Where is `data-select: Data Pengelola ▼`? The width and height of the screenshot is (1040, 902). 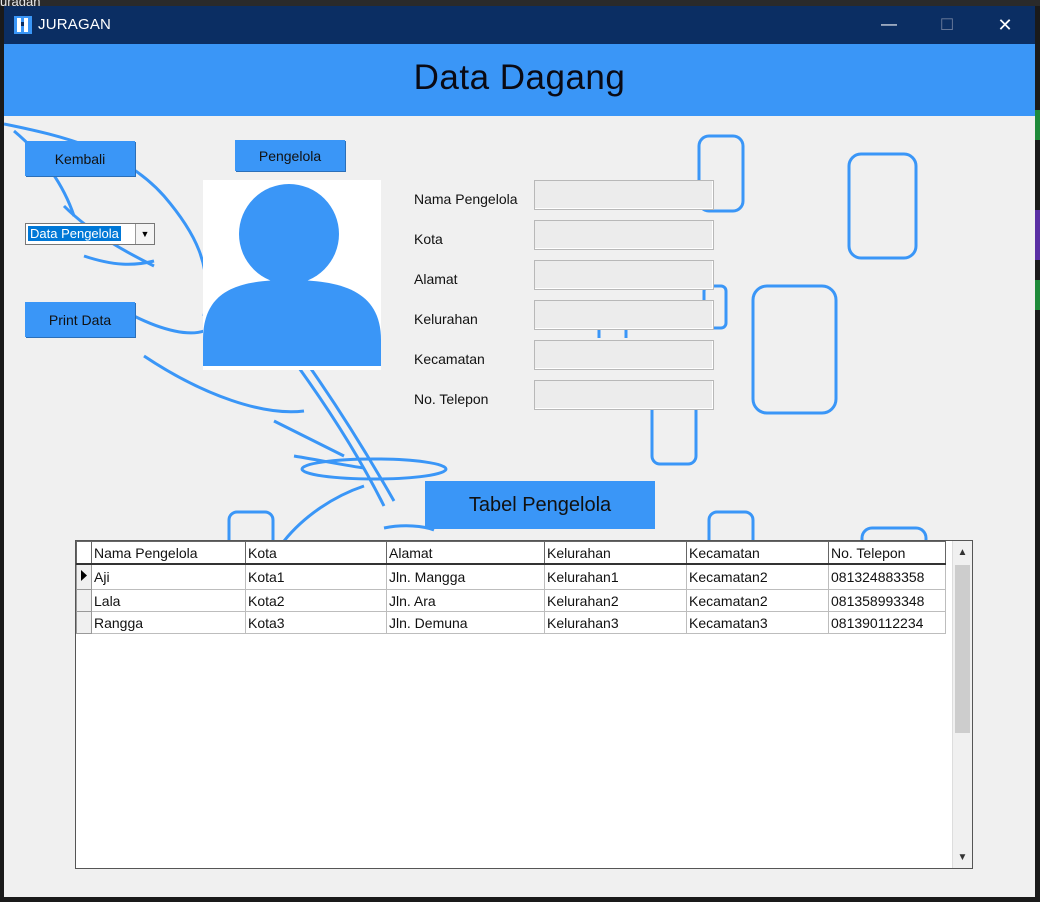 data-select: Data Pengelola ▼ is located at coordinates (90, 234).